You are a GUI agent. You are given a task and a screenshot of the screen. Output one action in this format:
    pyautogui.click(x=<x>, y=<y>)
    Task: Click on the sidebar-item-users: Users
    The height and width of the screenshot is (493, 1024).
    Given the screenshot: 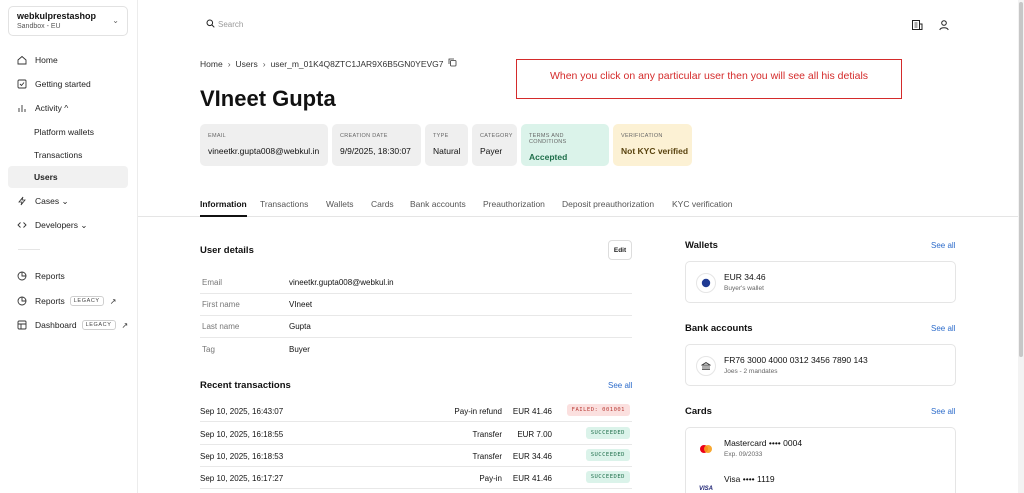 What is the action you would take?
    pyautogui.click(x=68, y=177)
    